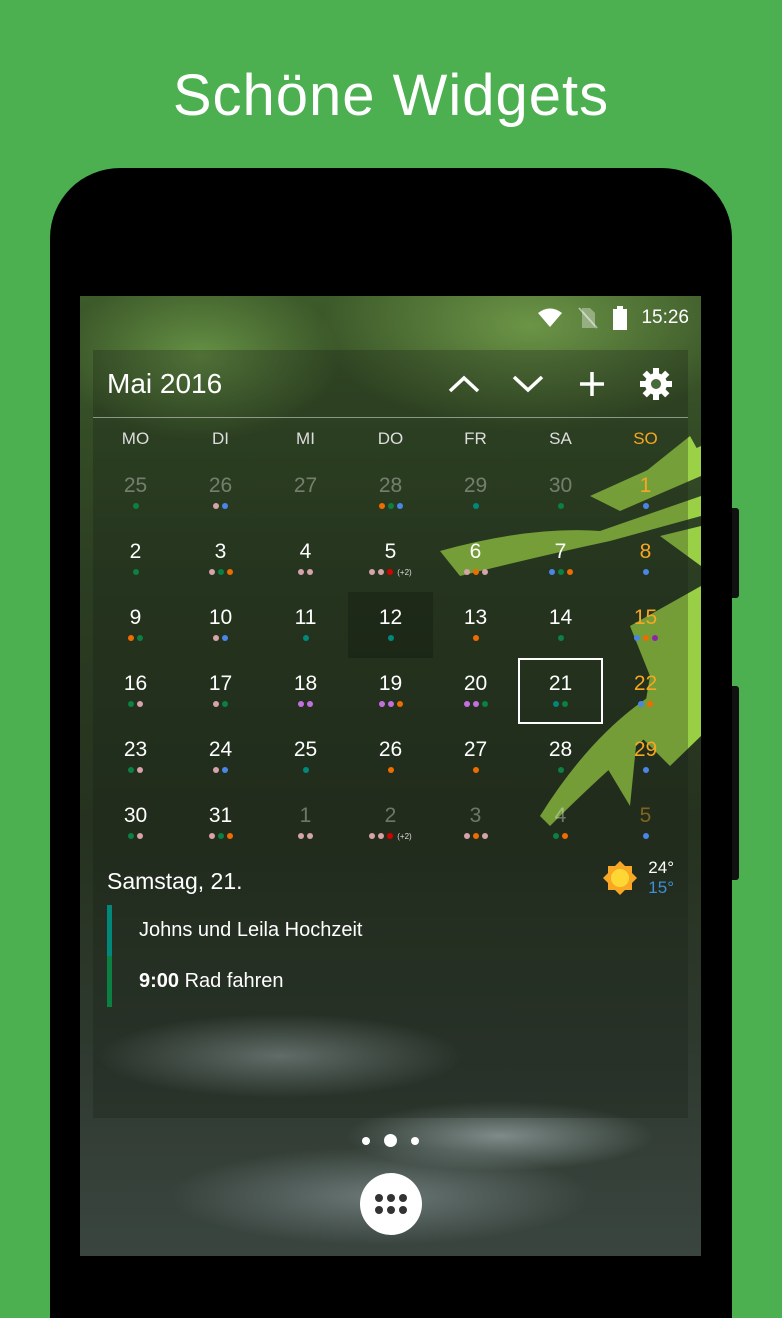  I want to click on weekday-label: SO, so click(645, 438).